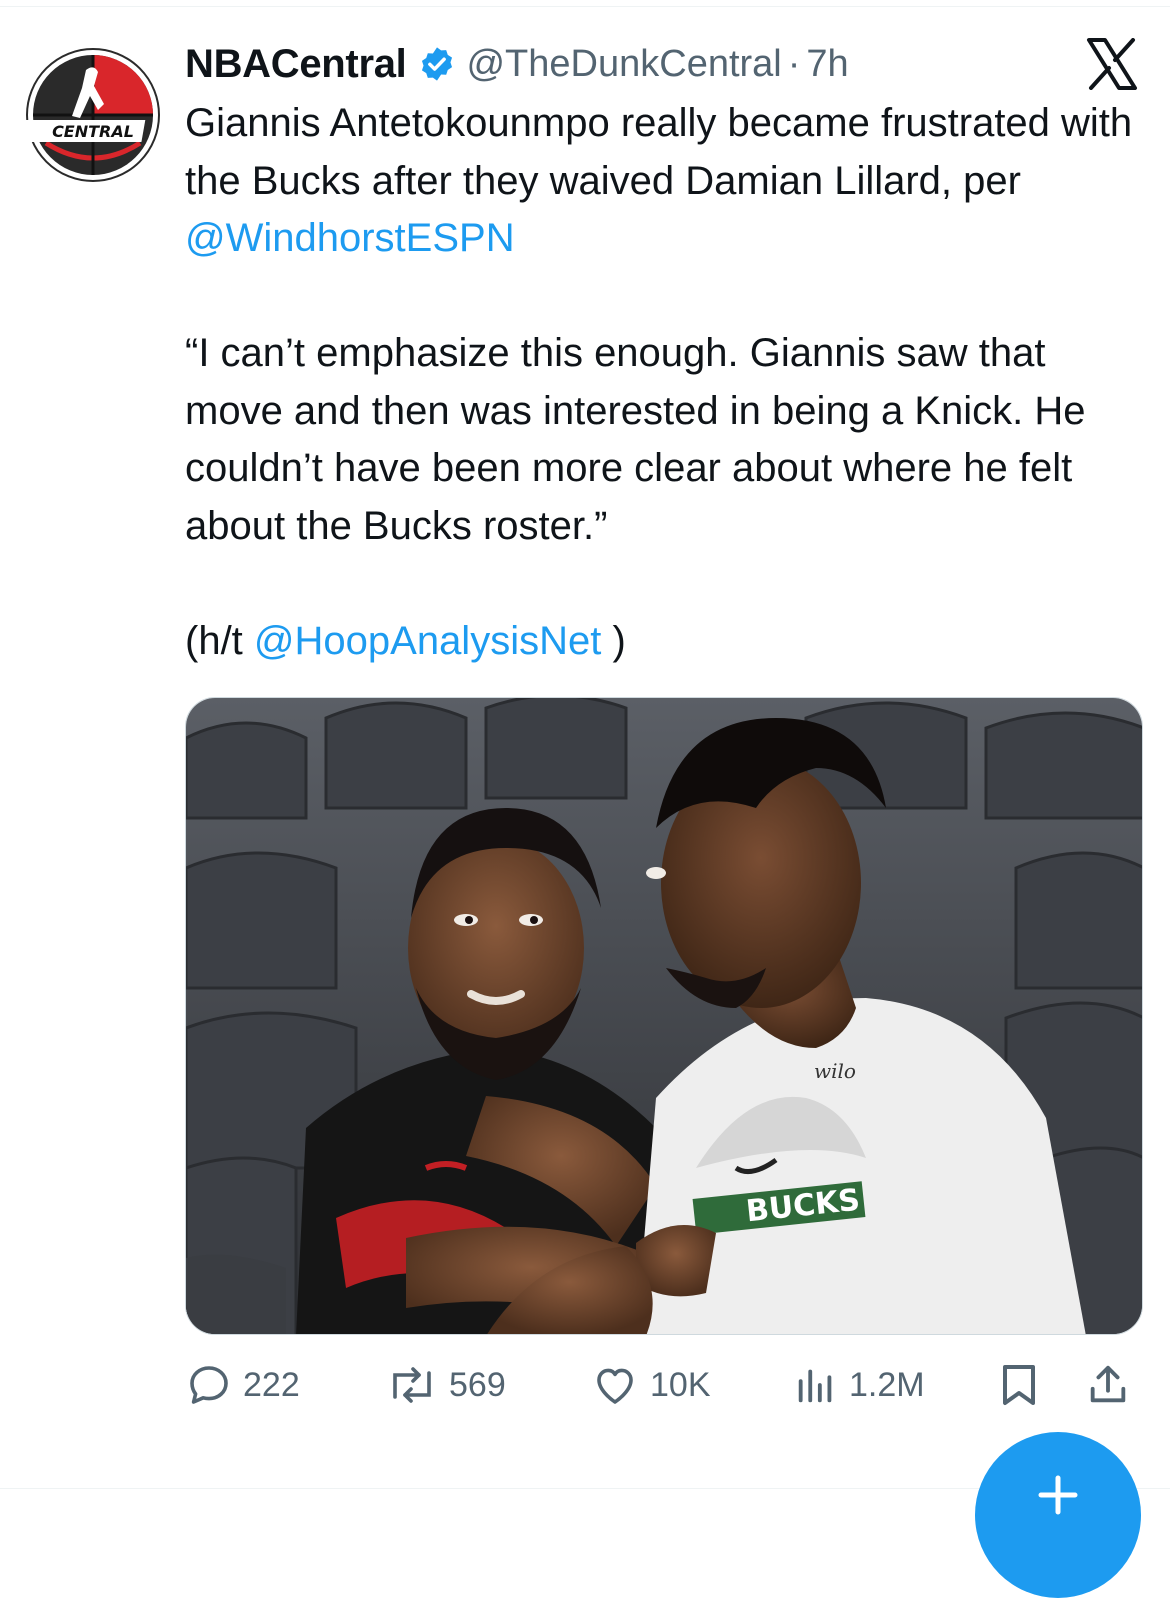  I want to click on share-icon, so click(1108, 1384).